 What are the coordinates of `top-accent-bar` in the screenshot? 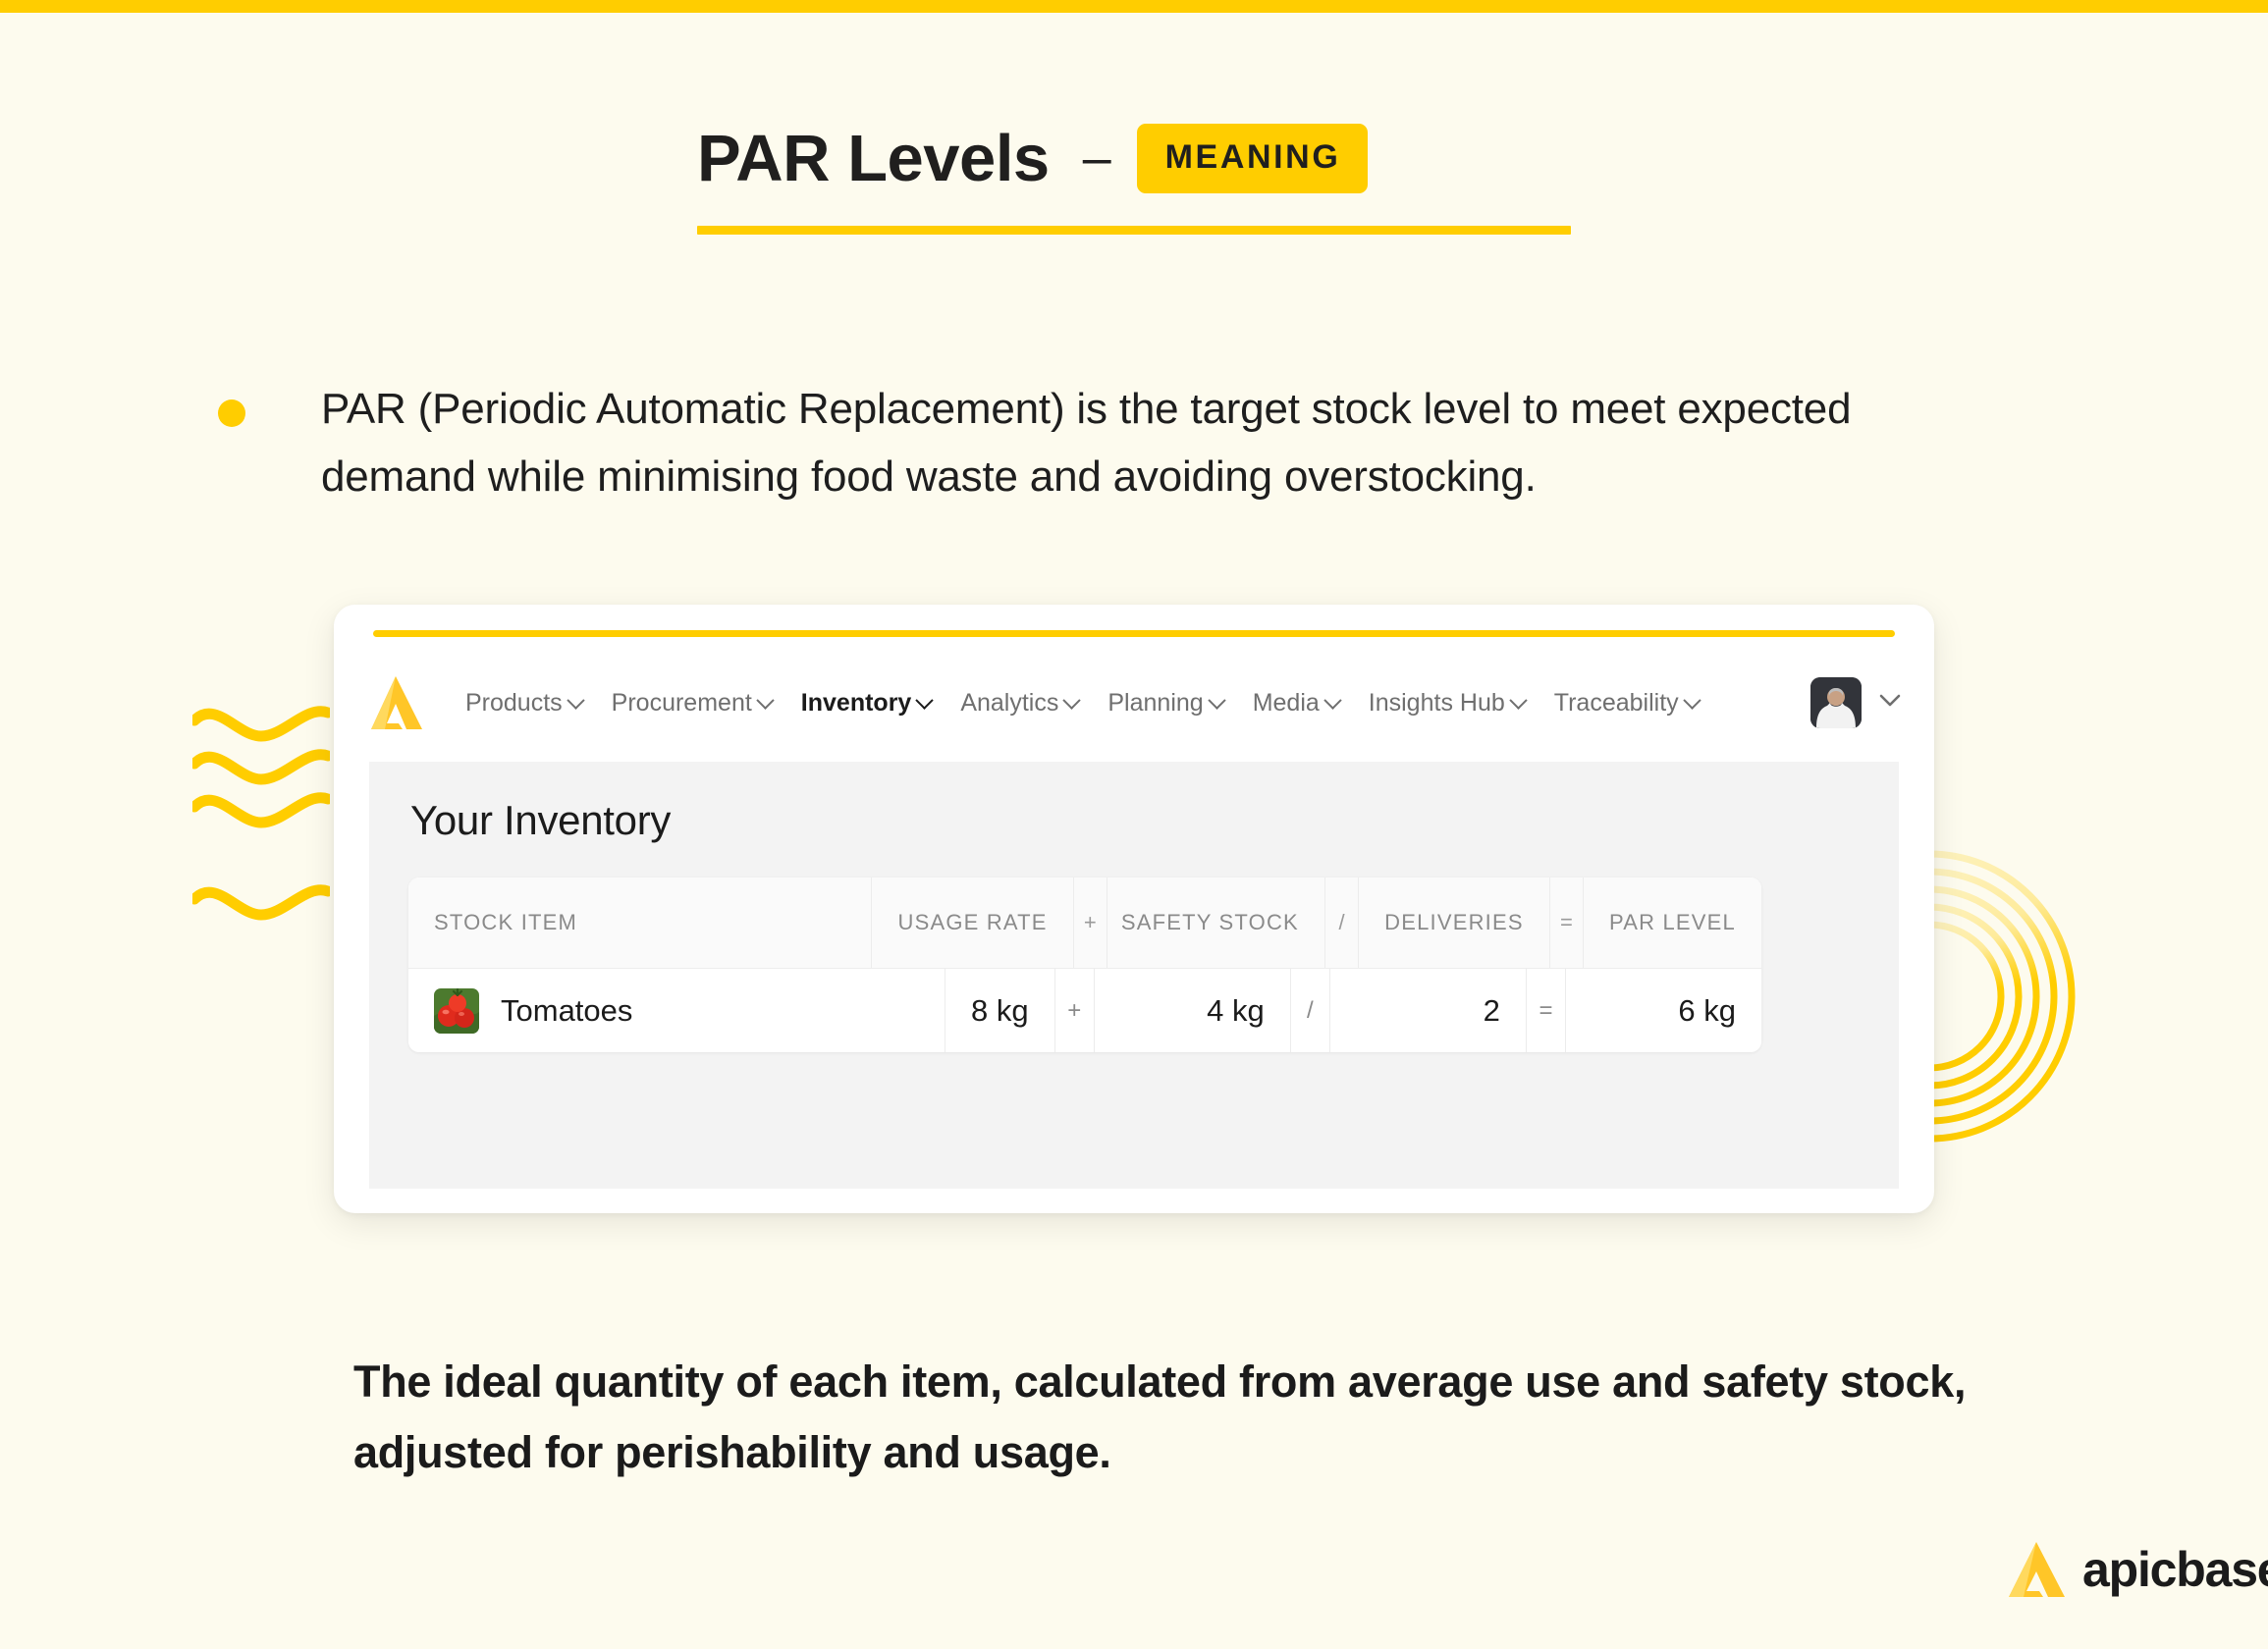 It's located at (1134, 6).